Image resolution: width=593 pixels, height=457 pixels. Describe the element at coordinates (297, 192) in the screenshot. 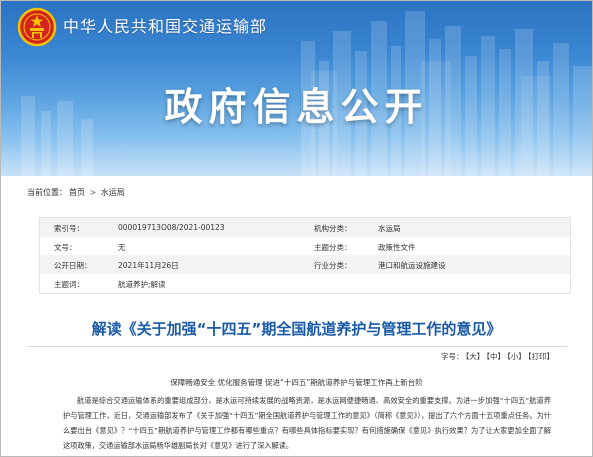

I see `breadcrumb: 当前位置： 首页 > 水运局` at that location.